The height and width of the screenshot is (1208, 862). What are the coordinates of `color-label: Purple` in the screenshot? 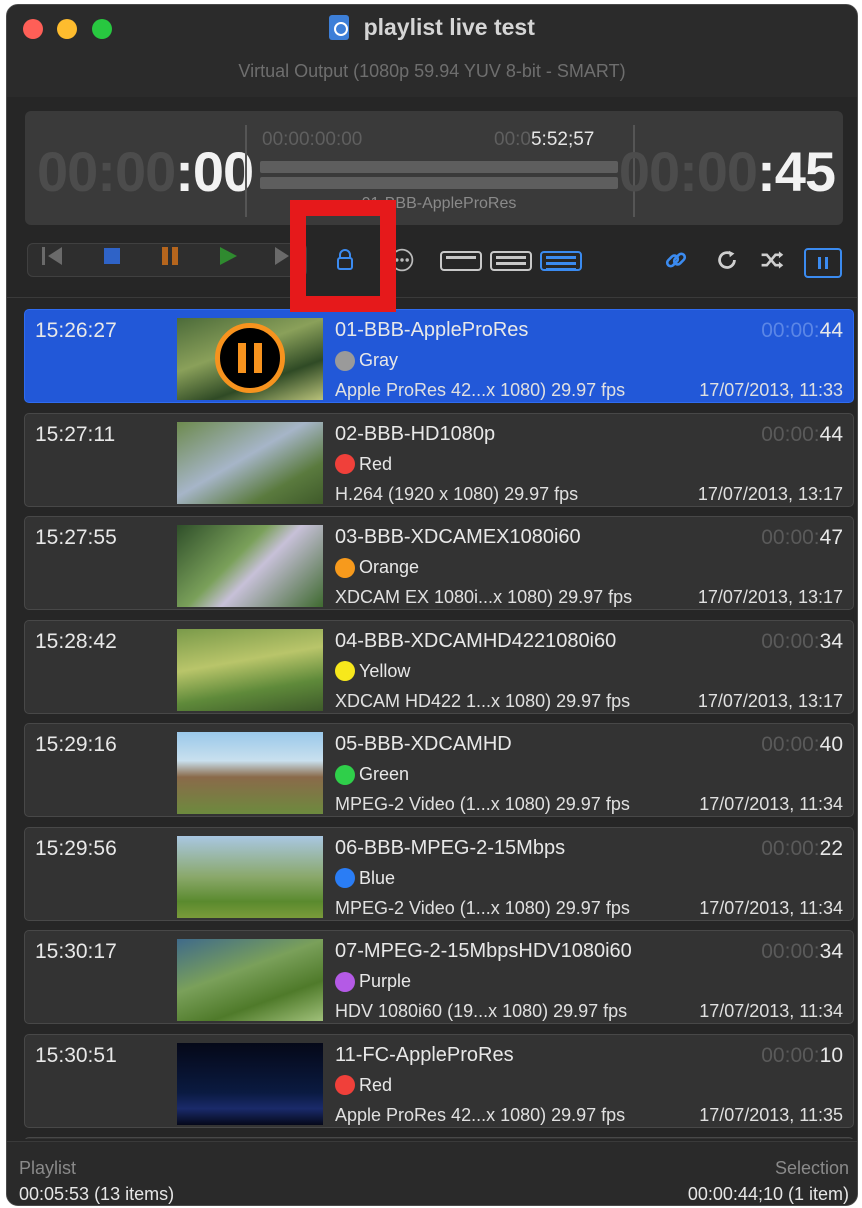 It's located at (373, 981).